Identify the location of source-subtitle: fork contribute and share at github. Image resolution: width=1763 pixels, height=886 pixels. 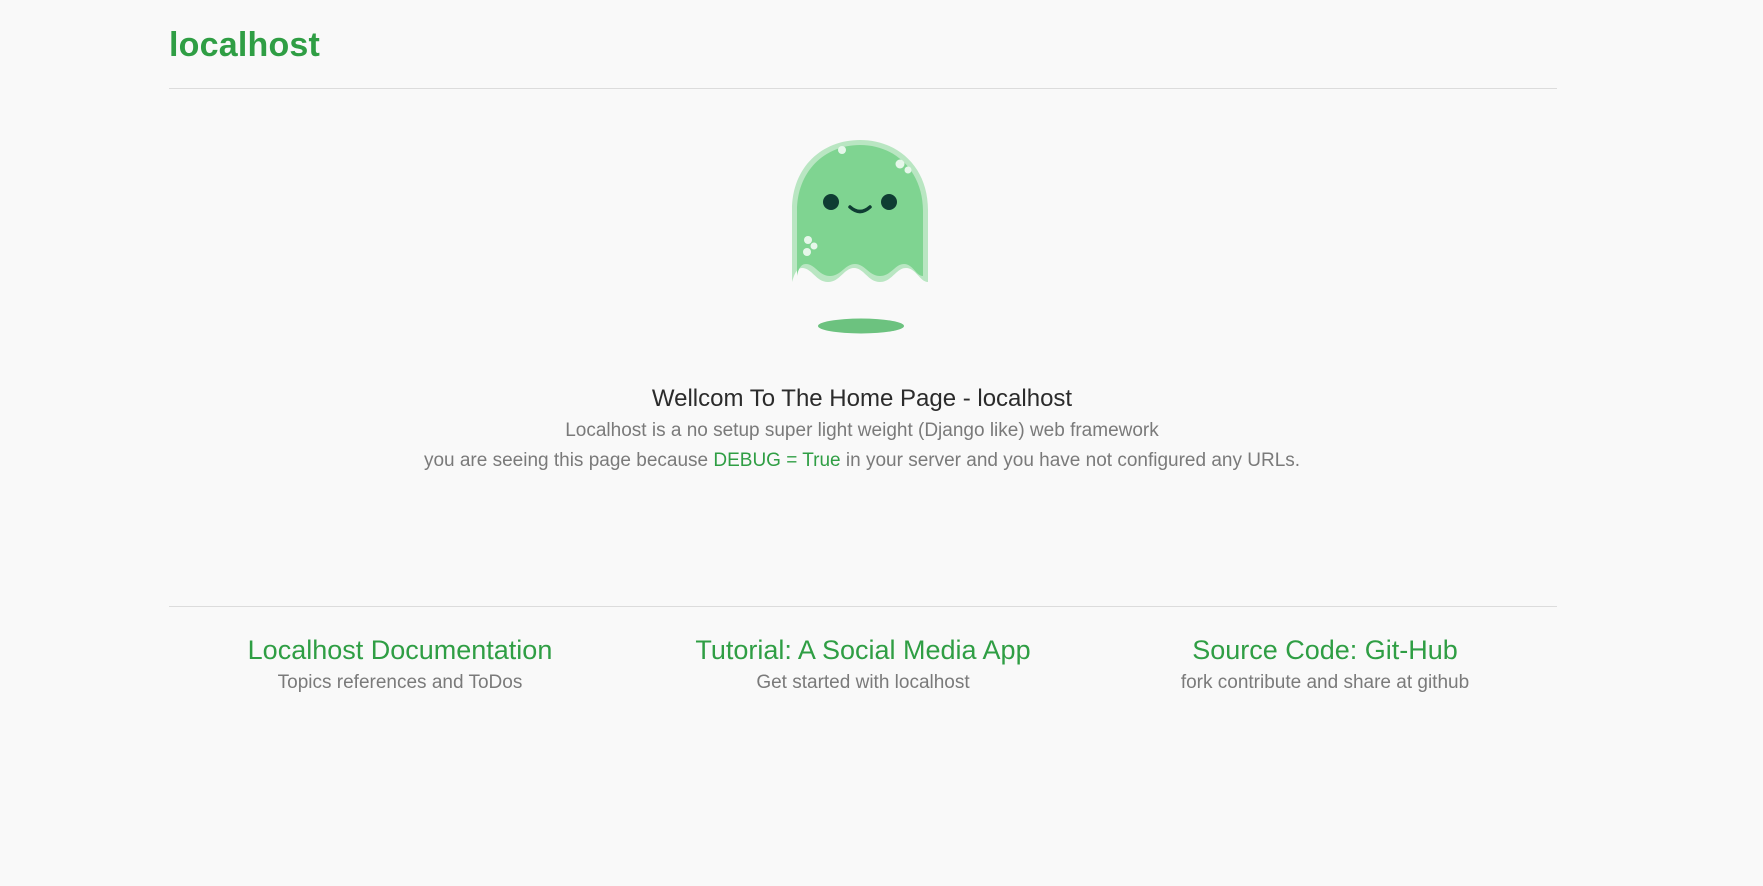
(1325, 682).